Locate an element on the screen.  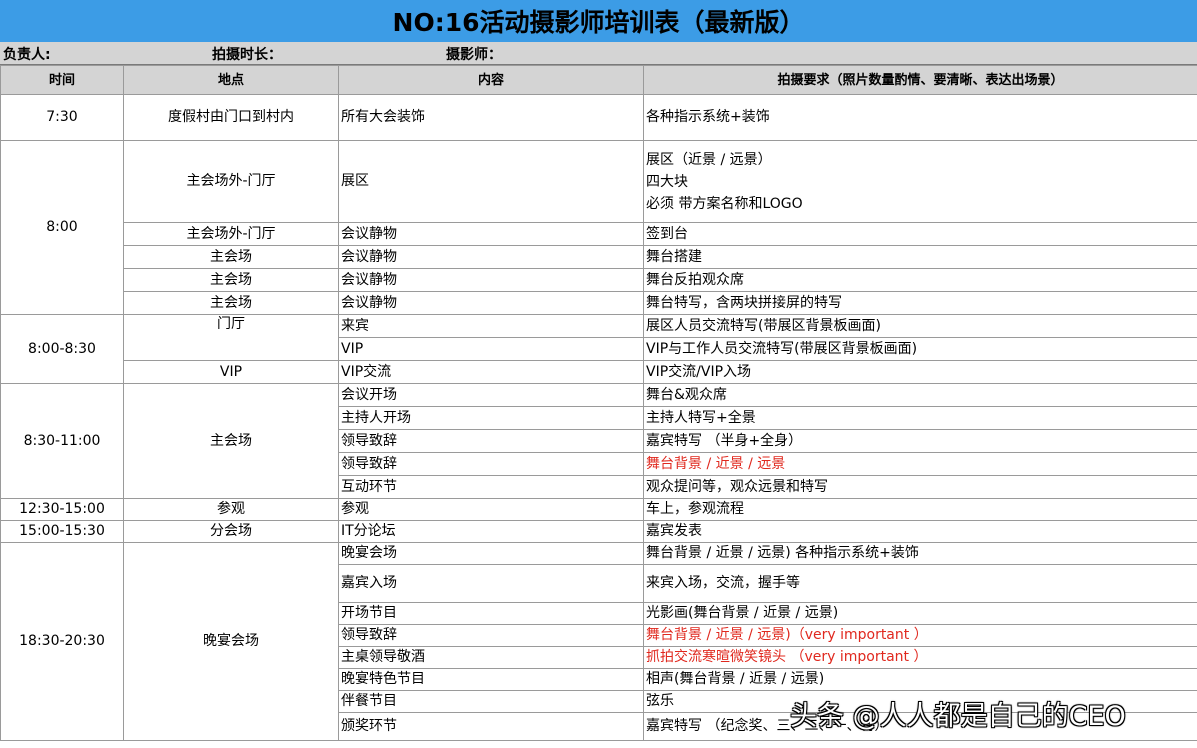
requirement-cell: 来宾入场，交流，握手等 is located at coordinates (920, 583).